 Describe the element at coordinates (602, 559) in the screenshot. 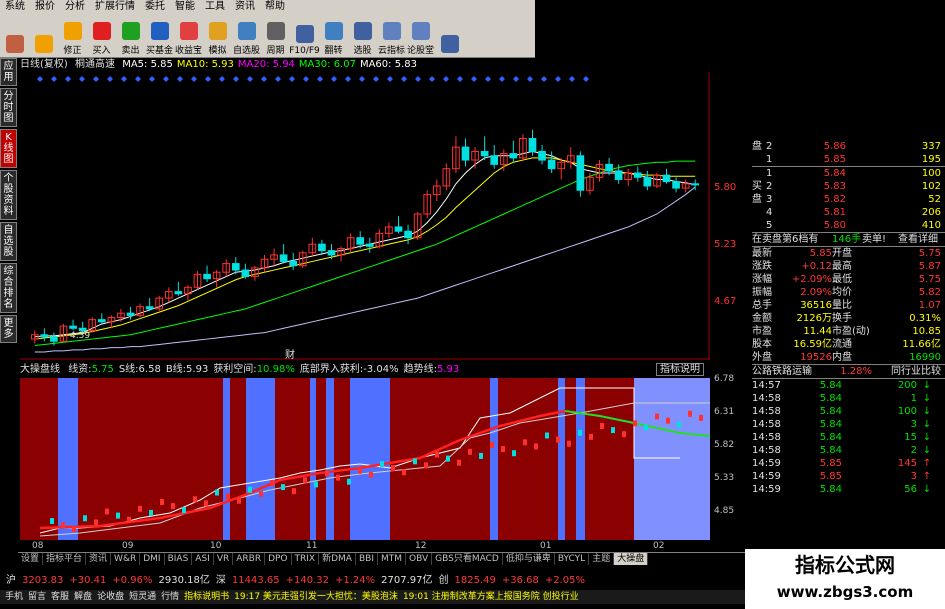

I see `indicator-tab: 主题` at that location.